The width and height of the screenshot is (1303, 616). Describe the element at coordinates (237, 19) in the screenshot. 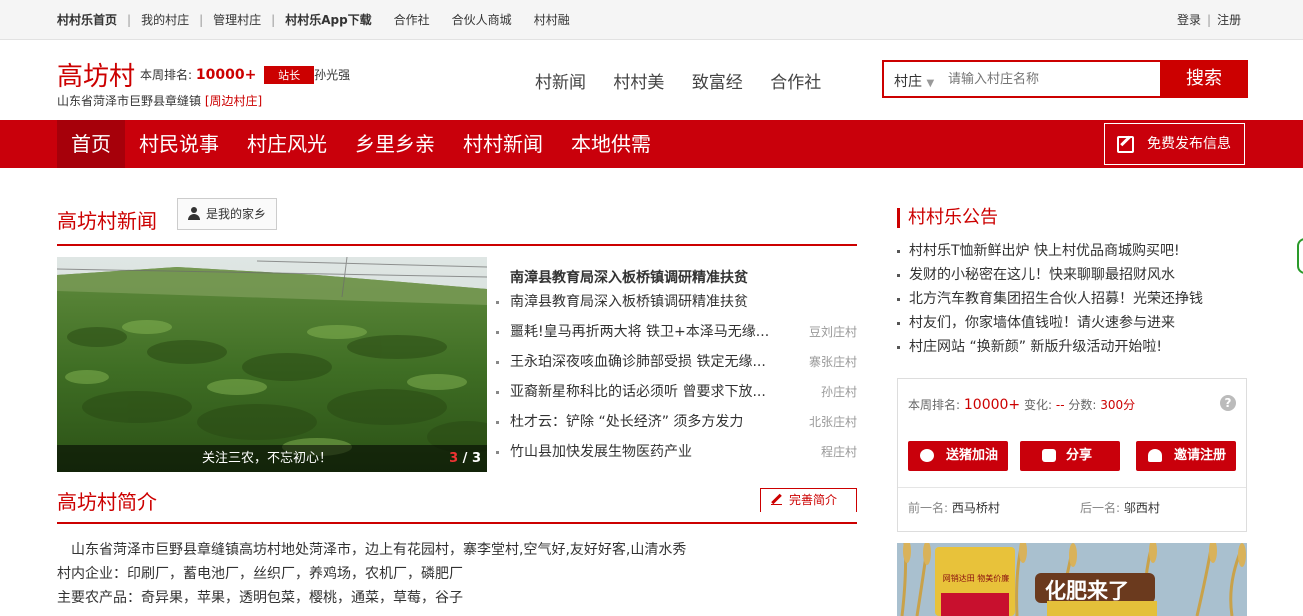

I see `top-link-manage-village: 管理村庄` at that location.